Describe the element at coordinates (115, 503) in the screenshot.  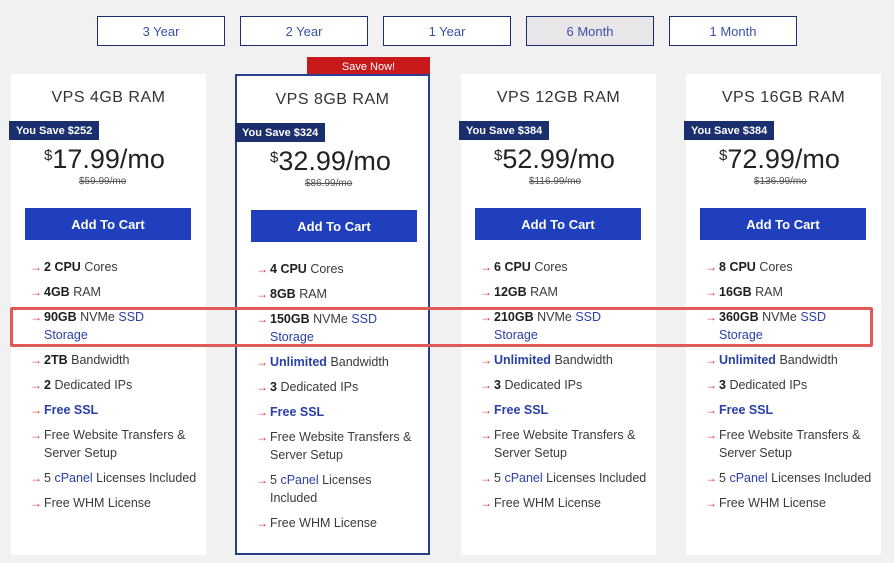
I see `feature-whm: → Free WHM License` at that location.